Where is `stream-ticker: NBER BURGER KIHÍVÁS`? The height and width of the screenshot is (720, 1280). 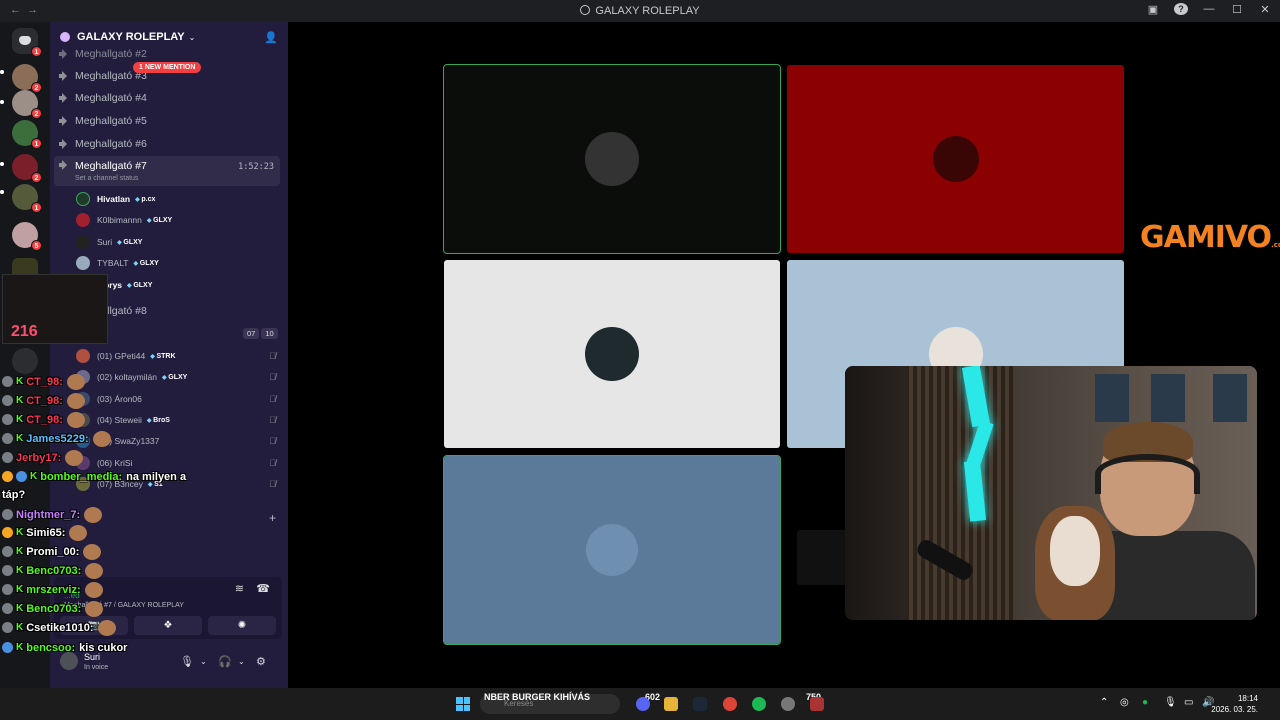 stream-ticker: NBER BURGER KIHÍVÁS is located at coordinates (537, 697).